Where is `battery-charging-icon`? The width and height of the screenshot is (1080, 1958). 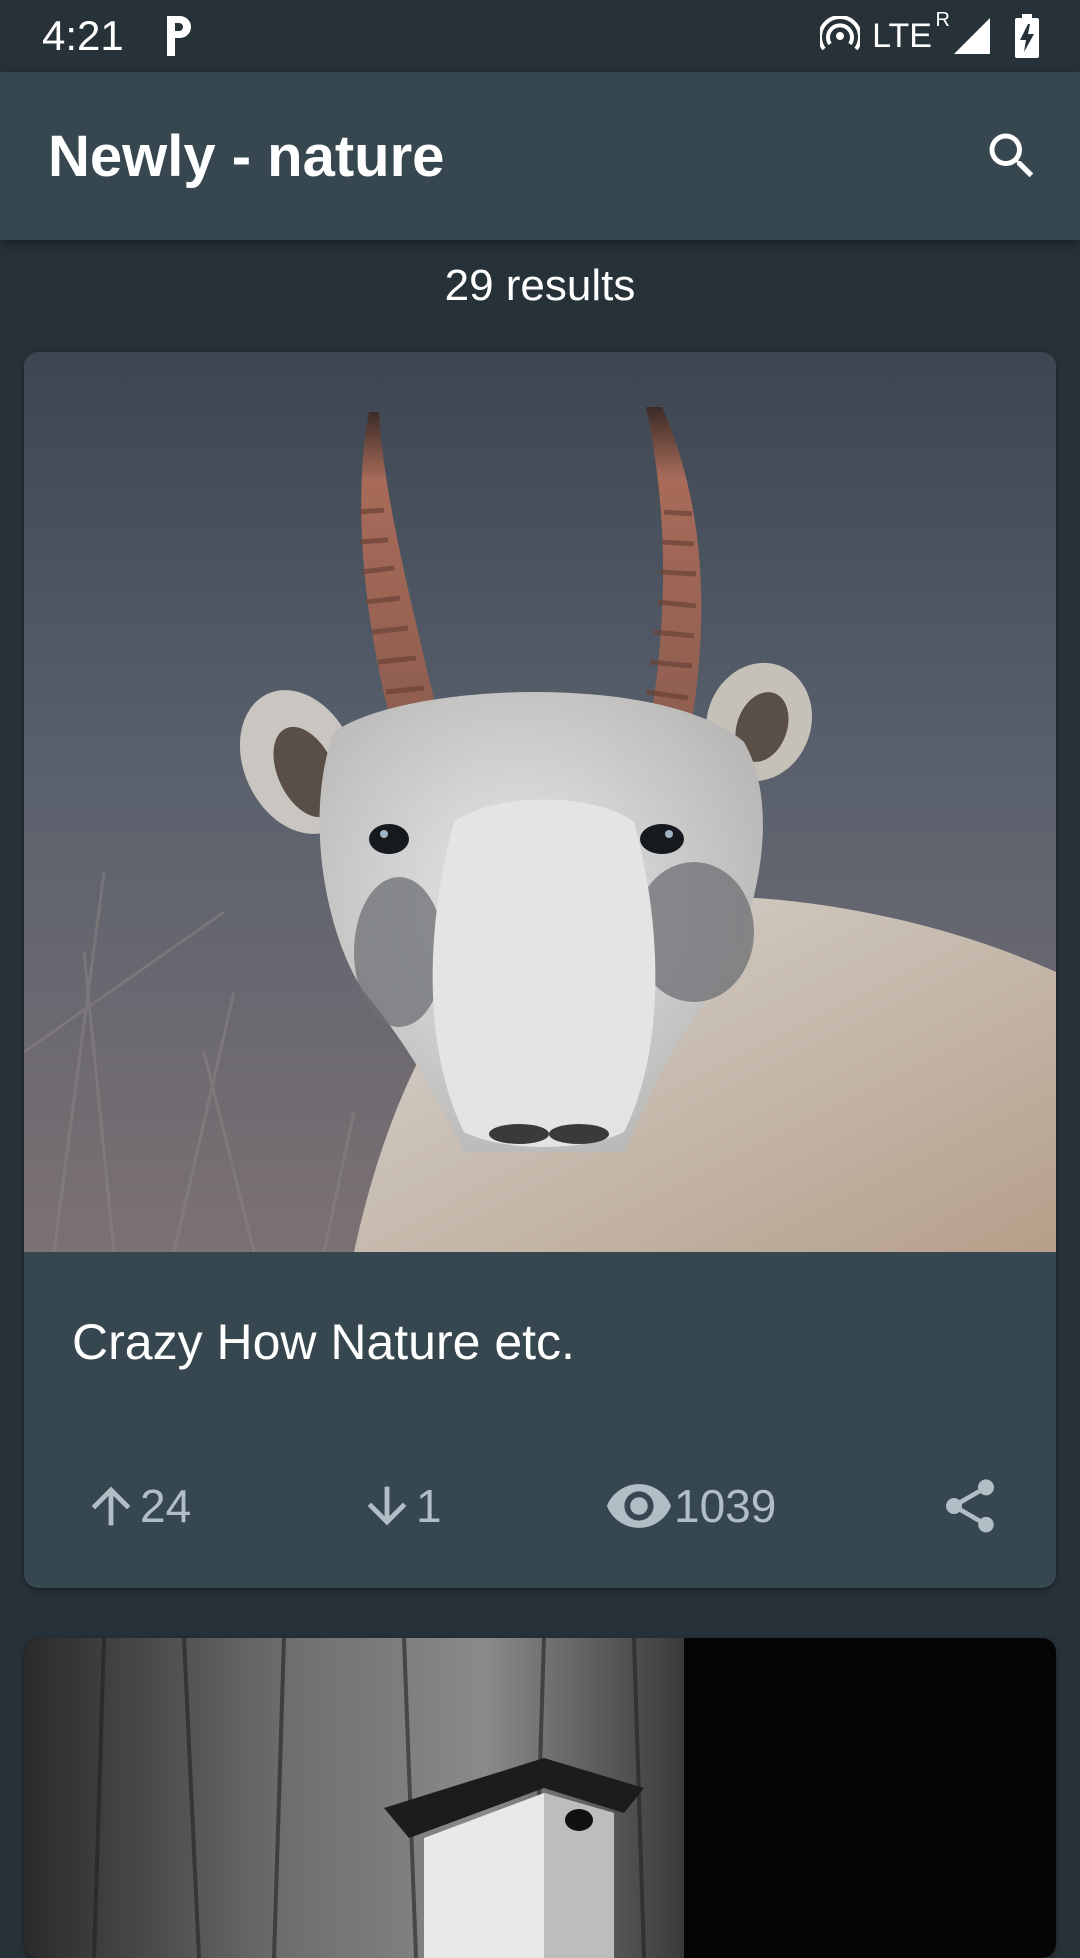
battery-charging-icon is located at coordinates (1027, 36).